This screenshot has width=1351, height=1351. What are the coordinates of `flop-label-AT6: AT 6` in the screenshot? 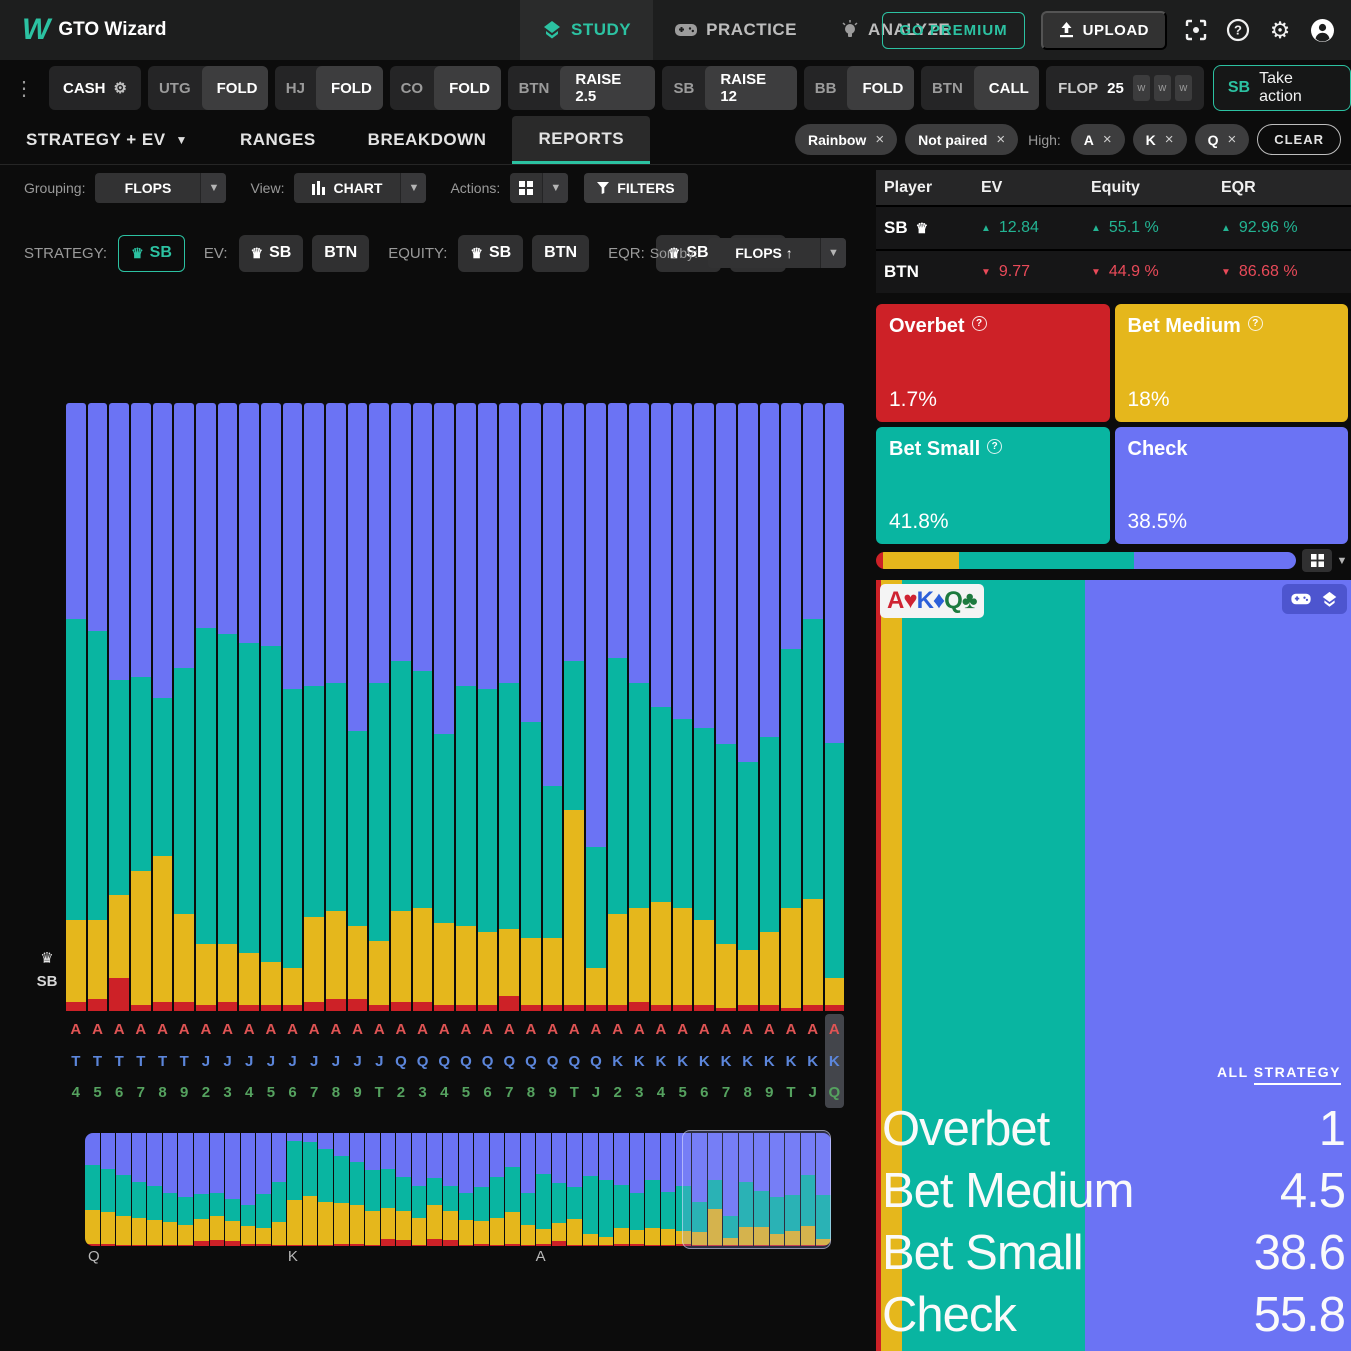 It's located at (119, 1061).